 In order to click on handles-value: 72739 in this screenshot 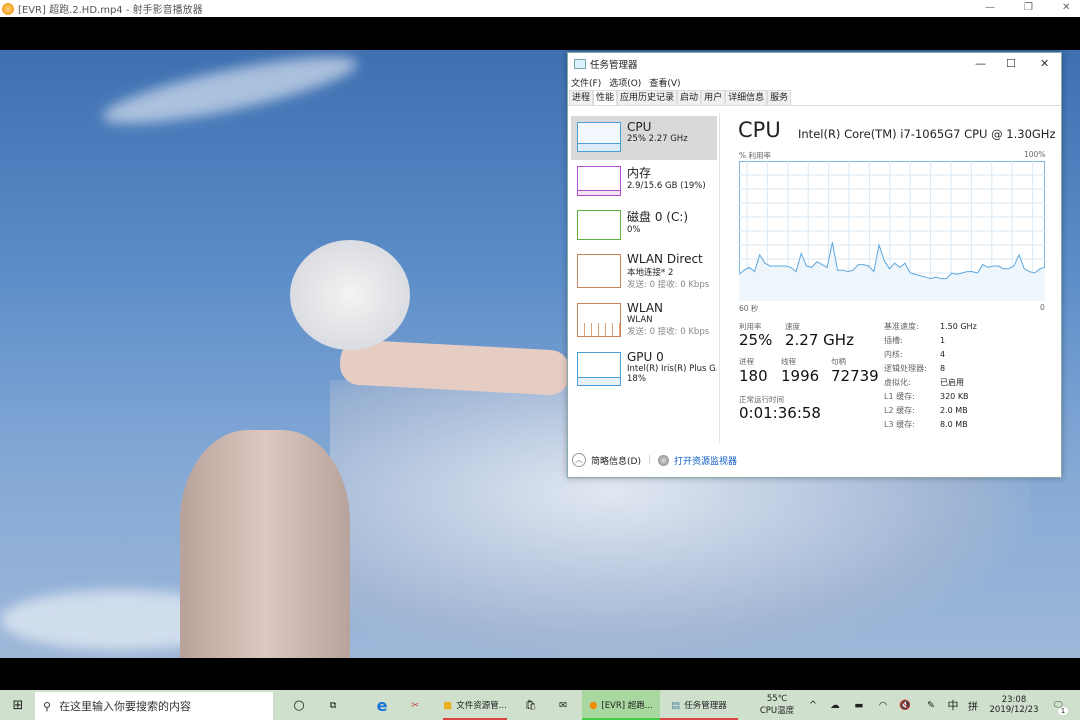, I will do `click(855, 376)`.